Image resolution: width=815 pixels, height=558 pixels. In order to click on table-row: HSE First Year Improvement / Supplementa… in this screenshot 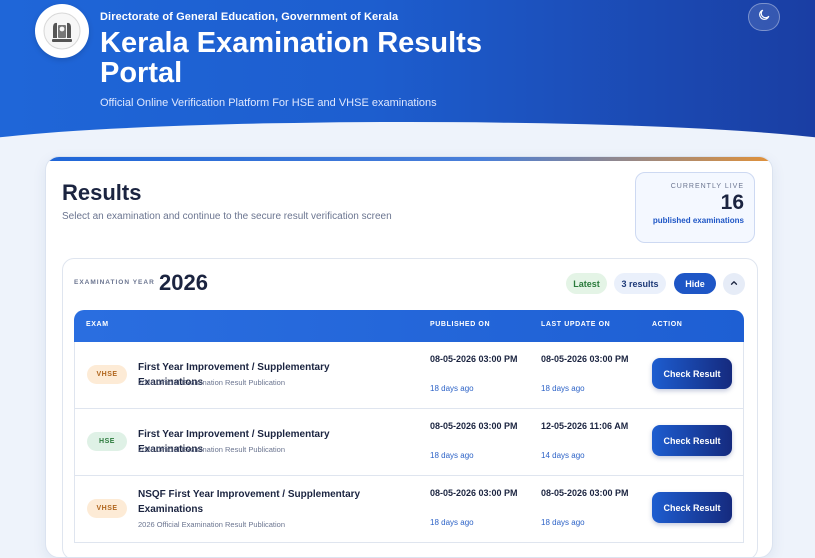, I will do `click(409, 442)`.